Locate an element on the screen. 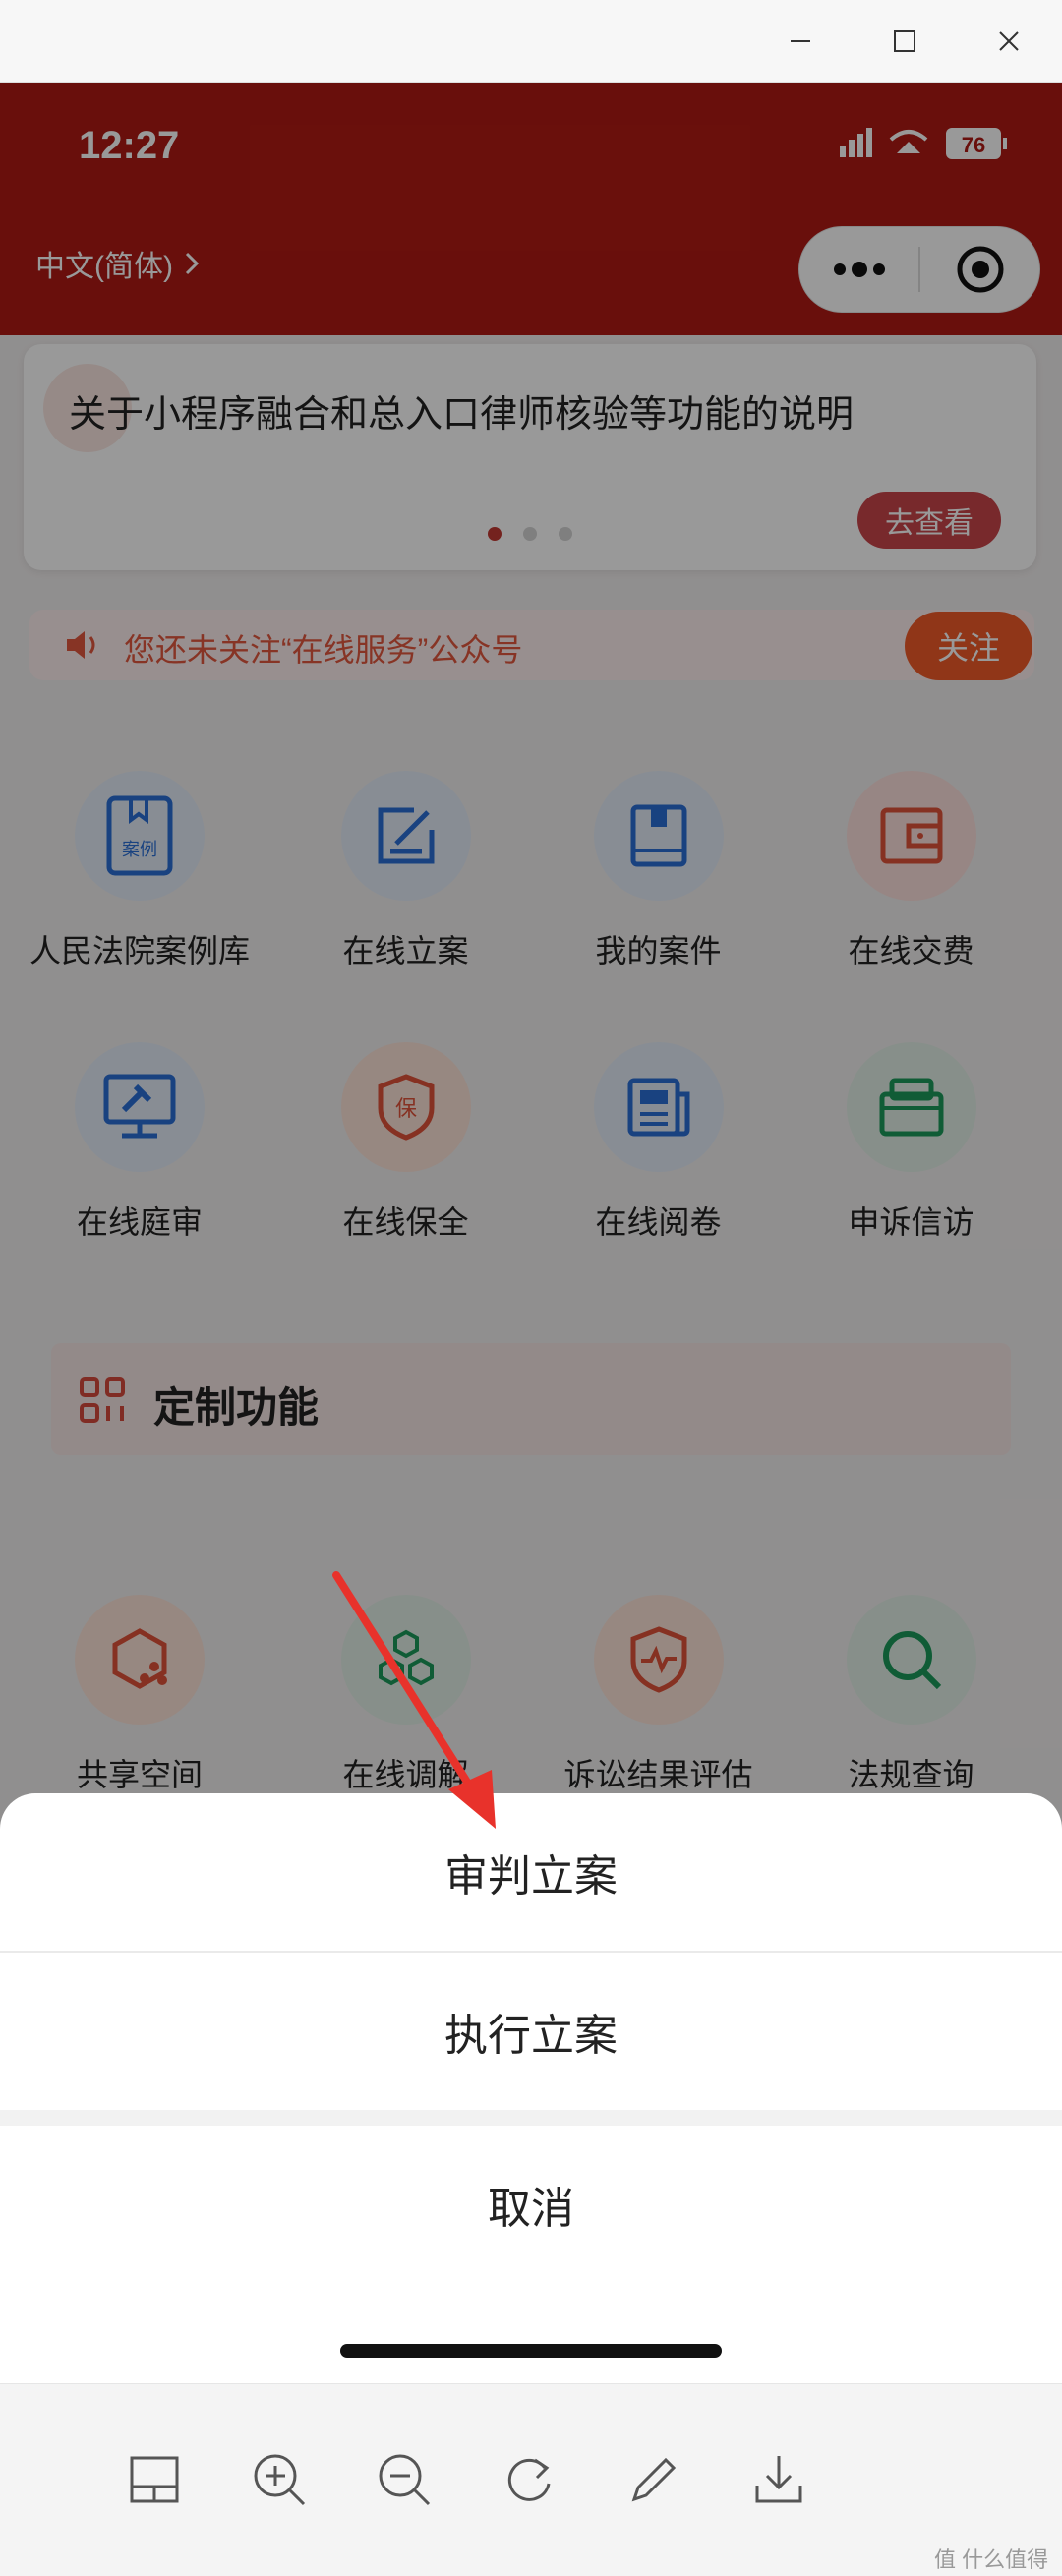  zoom-in-button is located at coordinates (279, 2479).